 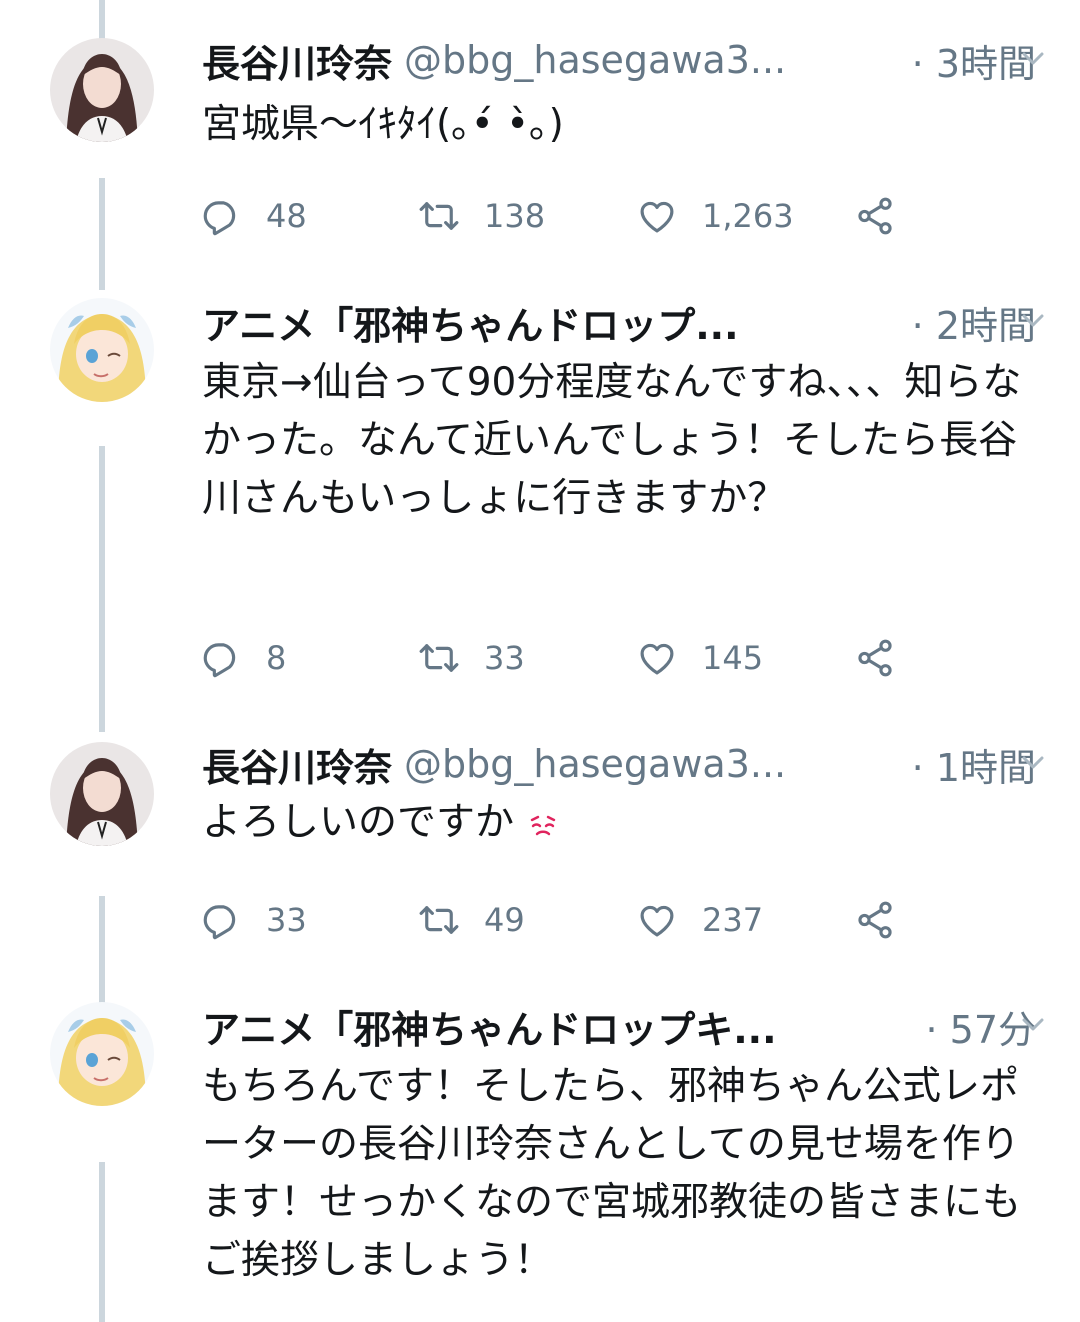 What do you see at coordinates (974, 60) in the screenshot?
I see `timestamp: · 3時間` at bounding box center [974, 60].